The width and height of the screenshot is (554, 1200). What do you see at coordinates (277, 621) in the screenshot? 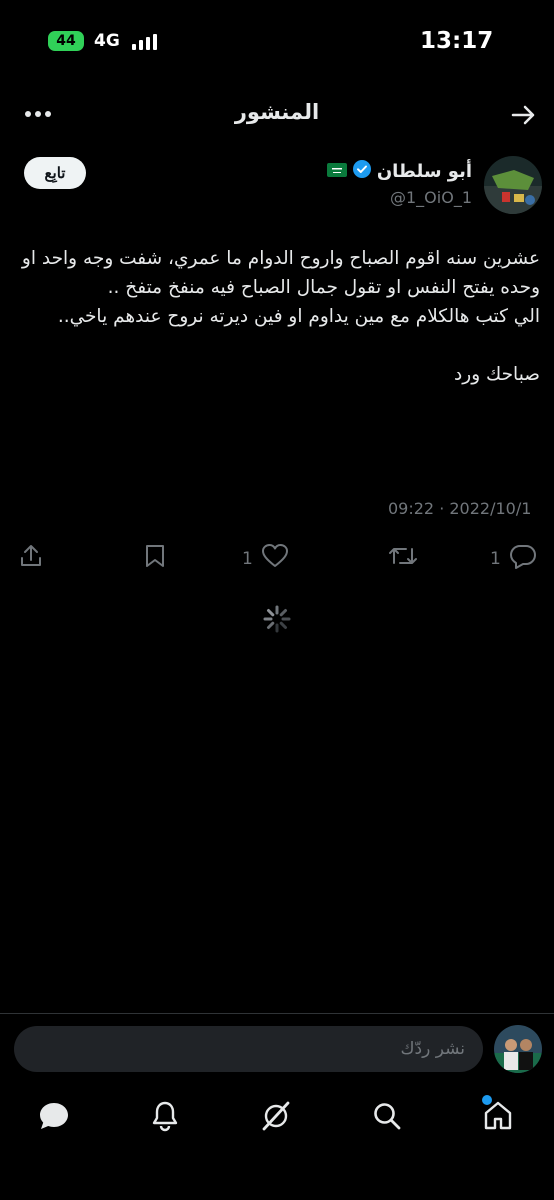
I see `loading-spinner-icon` at bounding box center [277, 621].